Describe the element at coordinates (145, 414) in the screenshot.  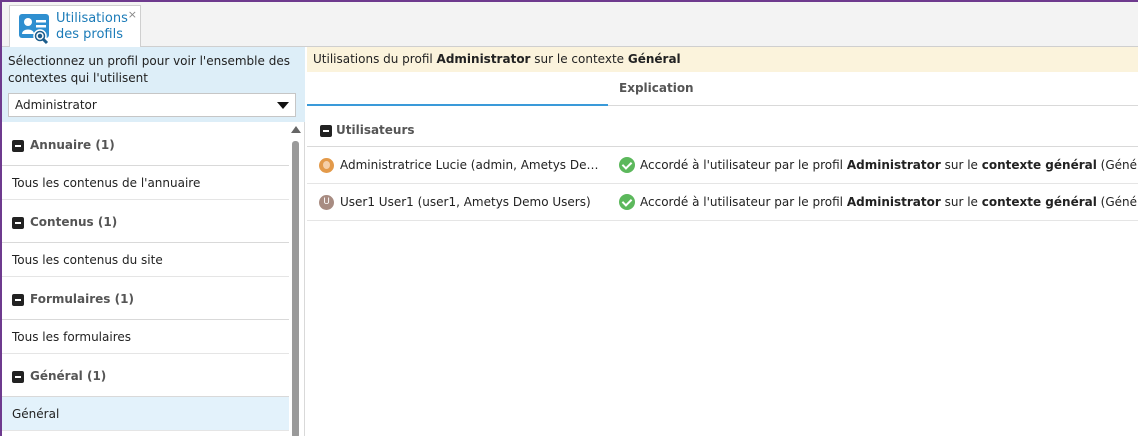
I see `tree-item-selected: Général` at that location.